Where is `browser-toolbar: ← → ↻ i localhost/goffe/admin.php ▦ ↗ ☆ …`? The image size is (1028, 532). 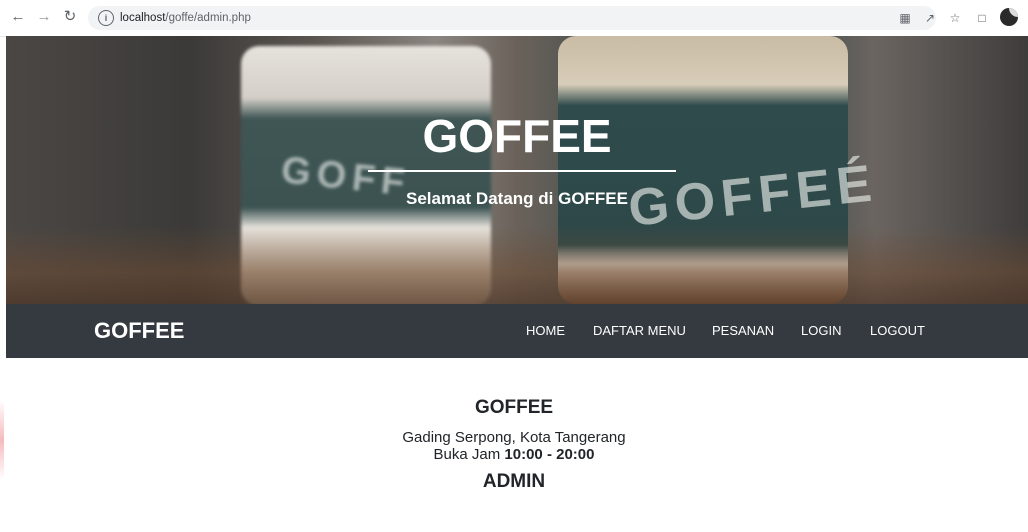
browser-toolbar: ← → ↻ i localhost/goffe/admin.php ▦ ↗ ☆ … is located at coordinates (514, 18).